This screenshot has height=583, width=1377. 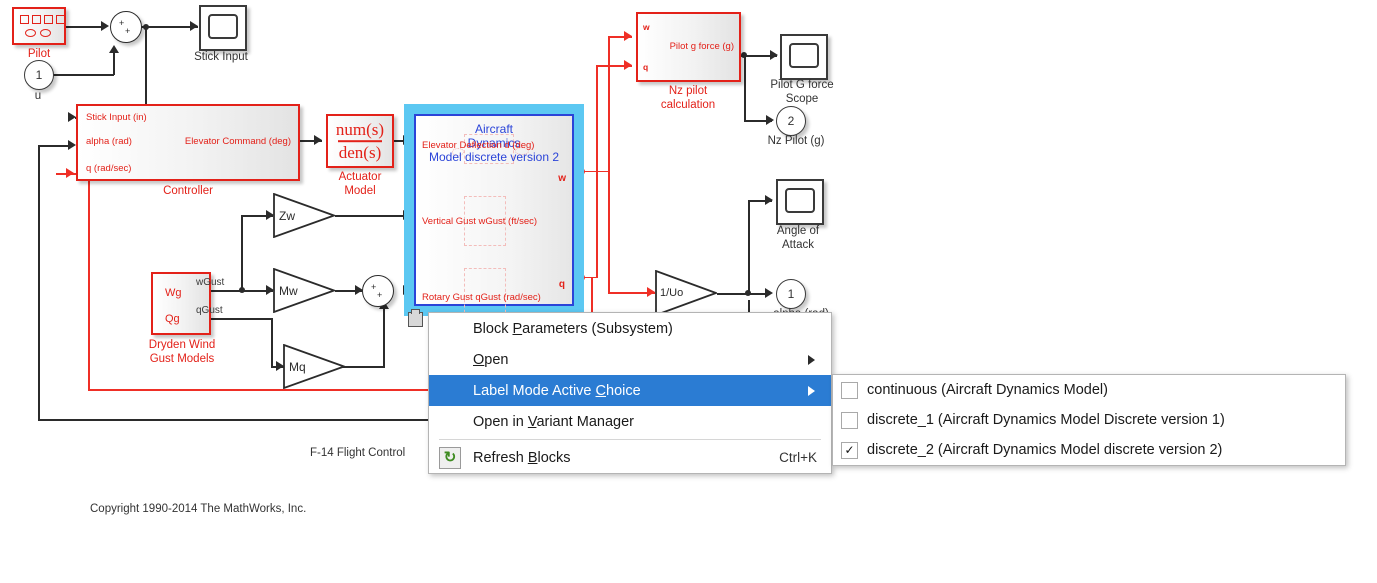 I want to click on arrow-uo-in, so click(x=651, y=292).